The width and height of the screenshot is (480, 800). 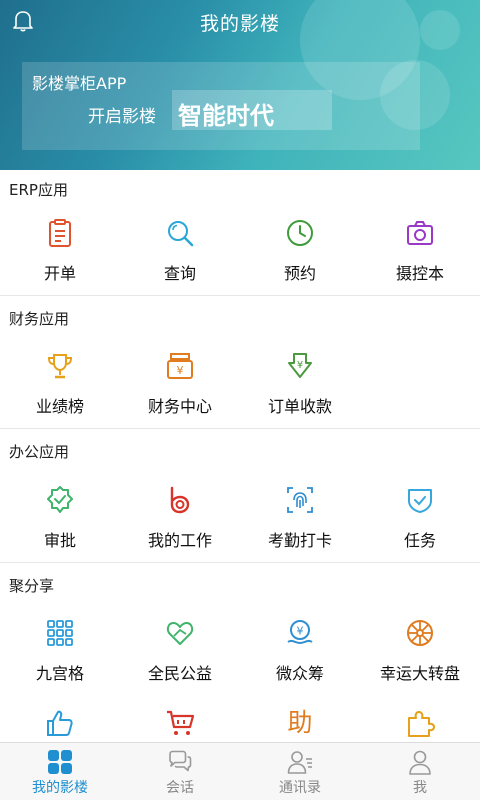 I want to click on nav-label: 我, so click(x=420, y=788).